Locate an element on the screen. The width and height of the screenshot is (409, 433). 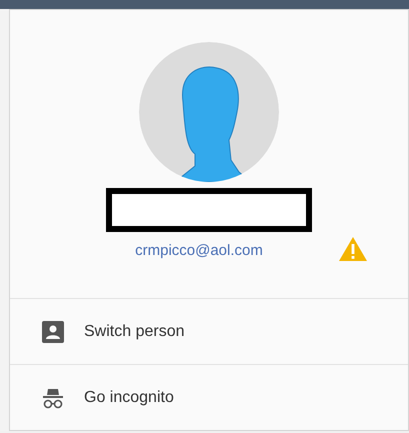
account-email: crmpicco@aol.com is located at coordinates (199, 251).